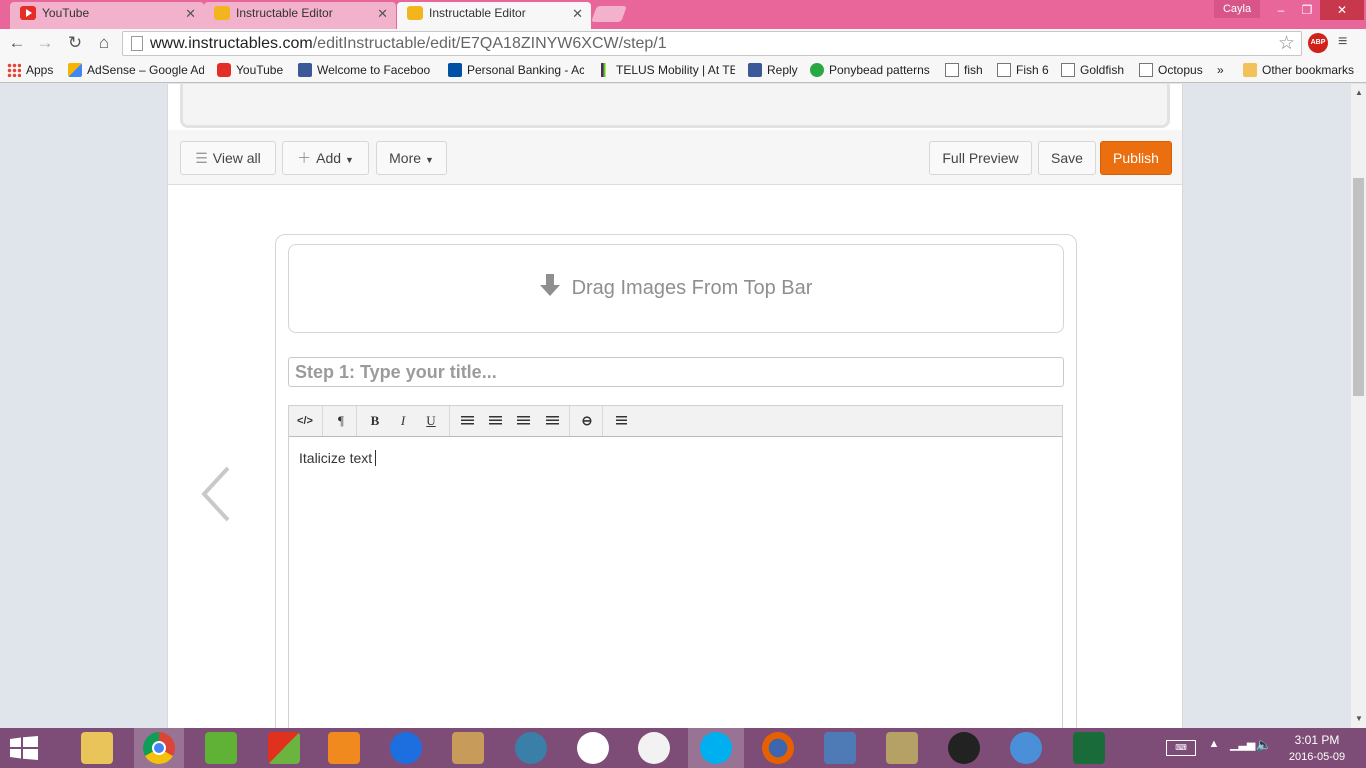 Image resolution: width=1366 pixels, height=768 pixels. What do you see at coordinates (467, 421) in the screenshot?
I see `bulleted-list-icon` at bounding box center [467, 421].